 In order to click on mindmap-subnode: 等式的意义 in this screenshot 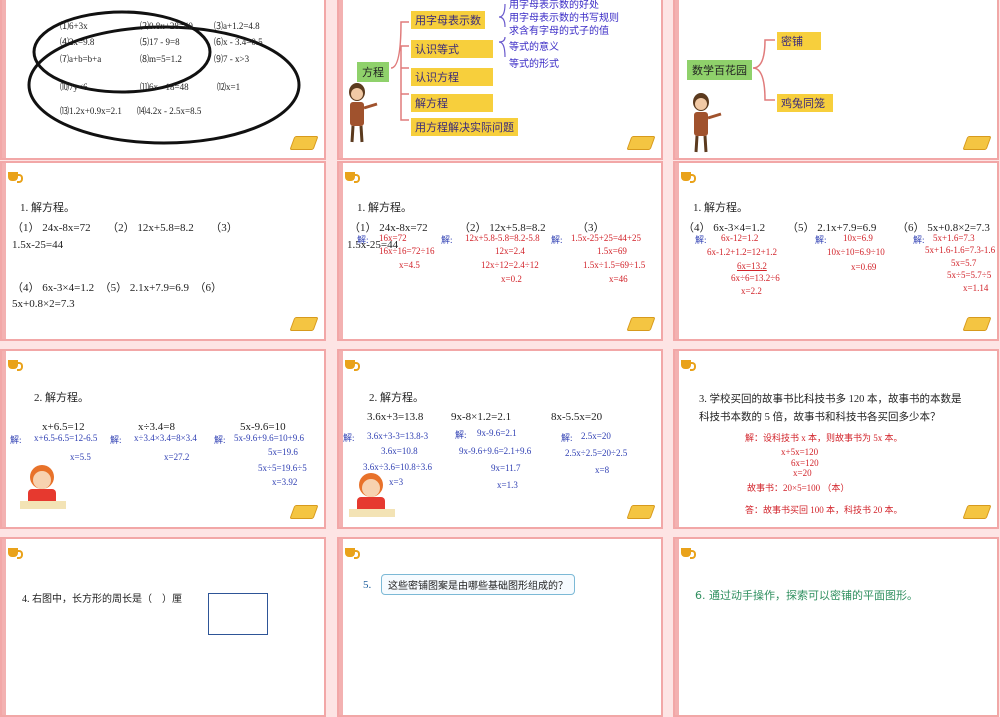, I will do `click(534, 47)`.